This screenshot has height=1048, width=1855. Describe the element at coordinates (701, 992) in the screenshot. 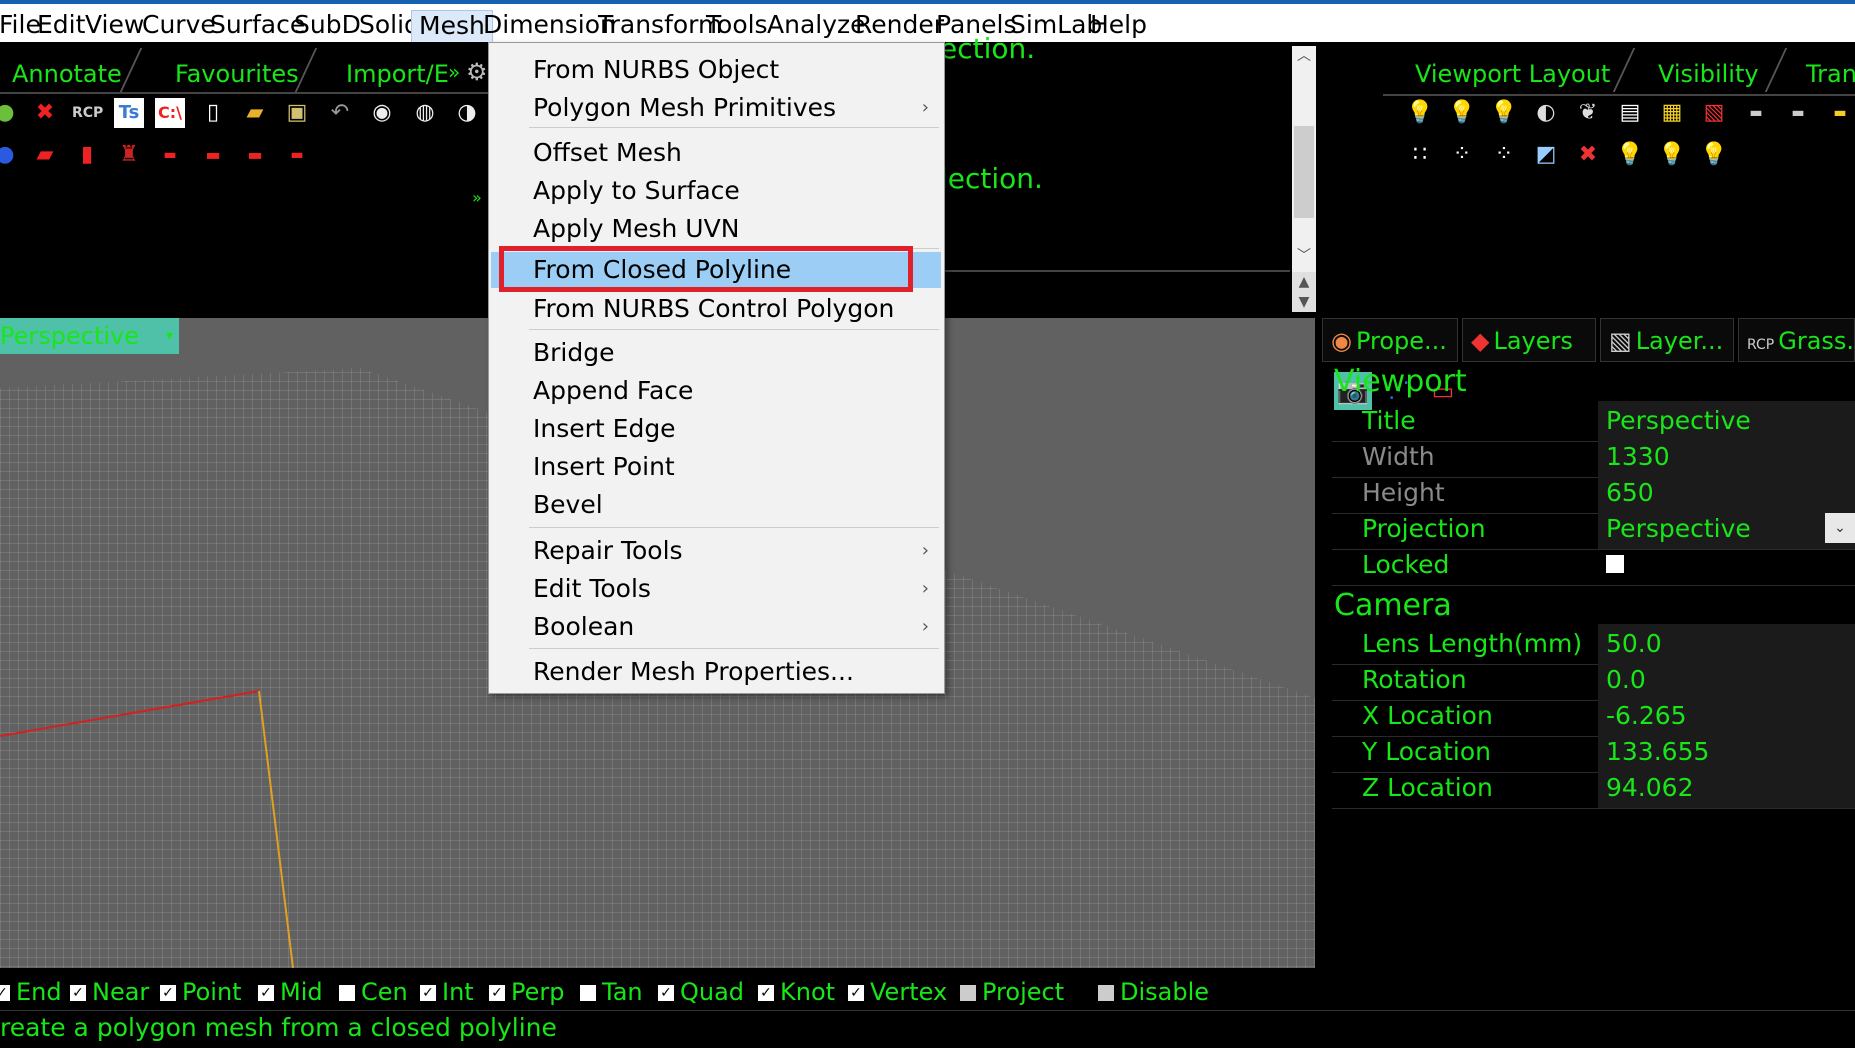

I see `osnap-quad: ✓ Quad` at that location.